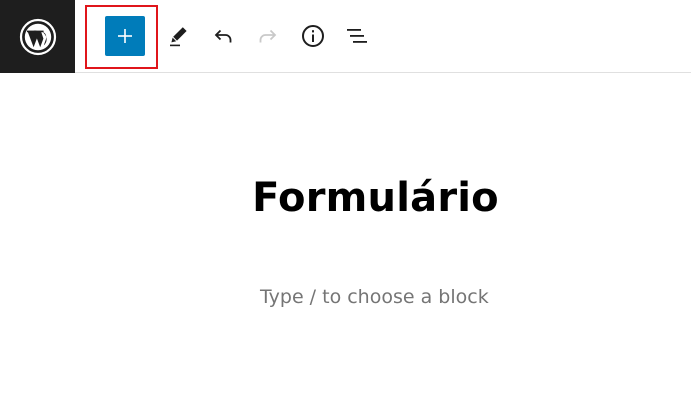 This screenshot has height=417, width=691. Describe the element at coordinates (374, 297) in the screenshot. I see `block-placeholder: Type / to choose a block` at that location.